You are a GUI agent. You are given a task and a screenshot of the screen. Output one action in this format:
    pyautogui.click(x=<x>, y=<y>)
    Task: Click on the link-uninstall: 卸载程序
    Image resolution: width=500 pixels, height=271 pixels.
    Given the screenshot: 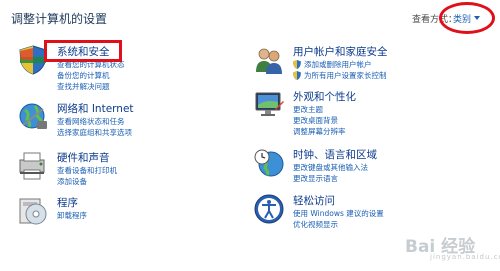 What is the action you would take?
    pyautogui.click(x=72, y=215)
    